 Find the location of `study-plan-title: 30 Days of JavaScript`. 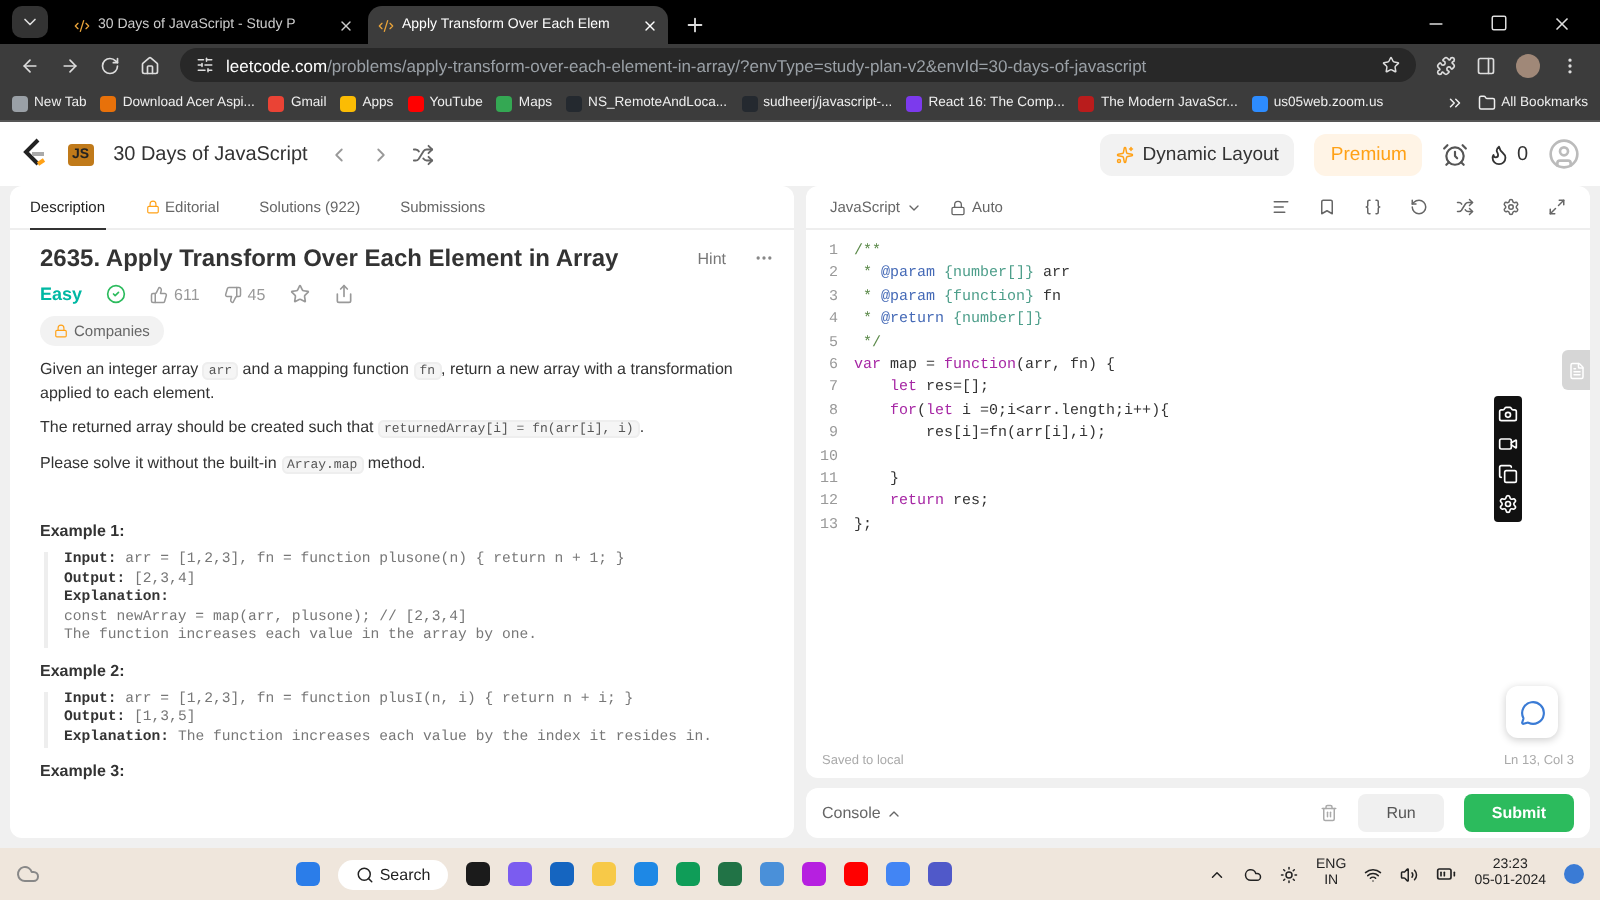

study-plan-title: 30 Days of JavaScript is located at coordinates (210, 154).